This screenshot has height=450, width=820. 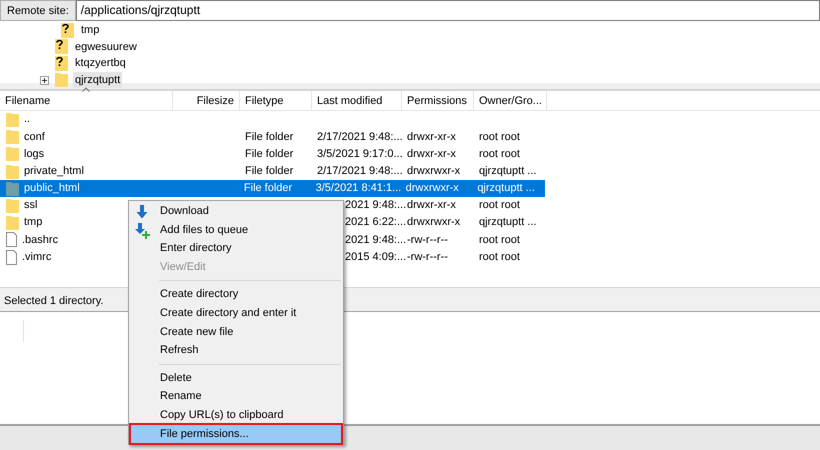 What do you see at coordinates (448, 10) in the screenshot?
I see `path-field: /applications/qjrzqtuptt` at bounding box center [448, 10].